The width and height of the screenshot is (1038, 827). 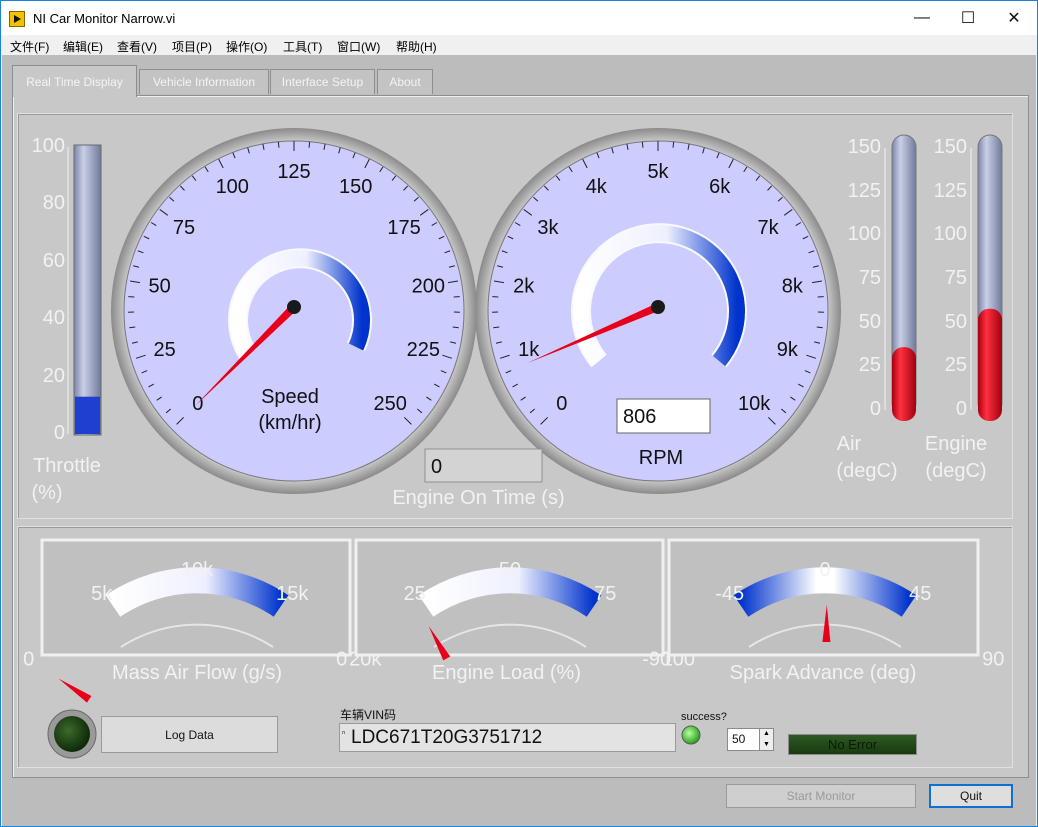 I want to click on engine-load-meter: 0255075100, so click(x=515, y=604).